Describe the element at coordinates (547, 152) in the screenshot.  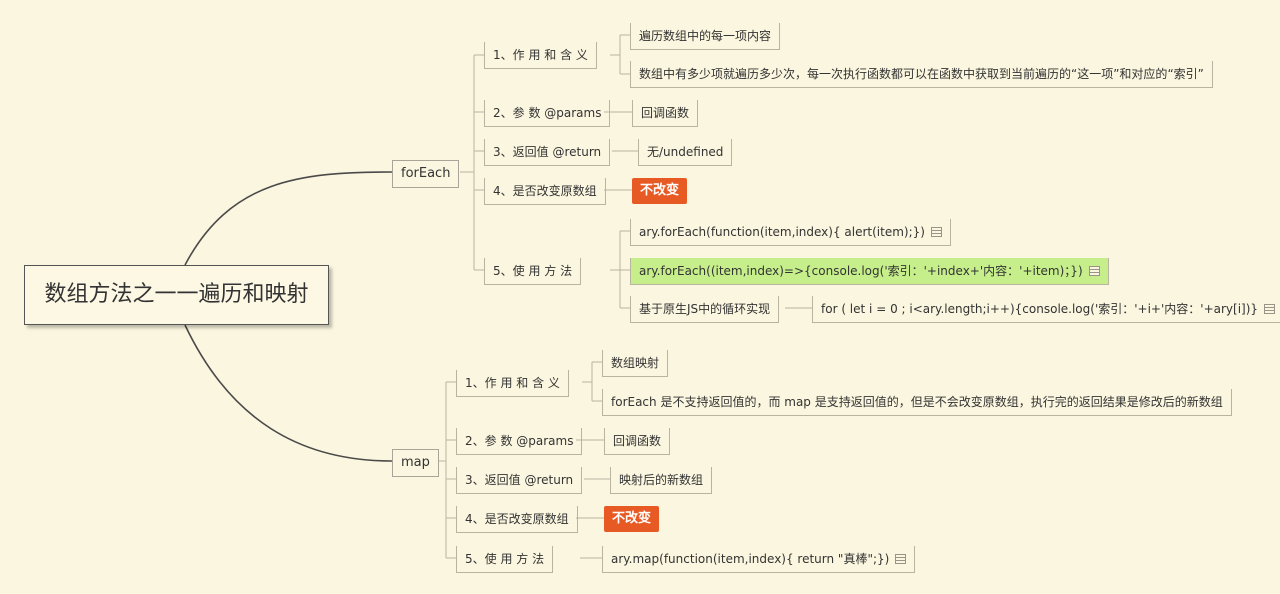
I see `foreach-item-return: 3、返回值 @return` at that location.